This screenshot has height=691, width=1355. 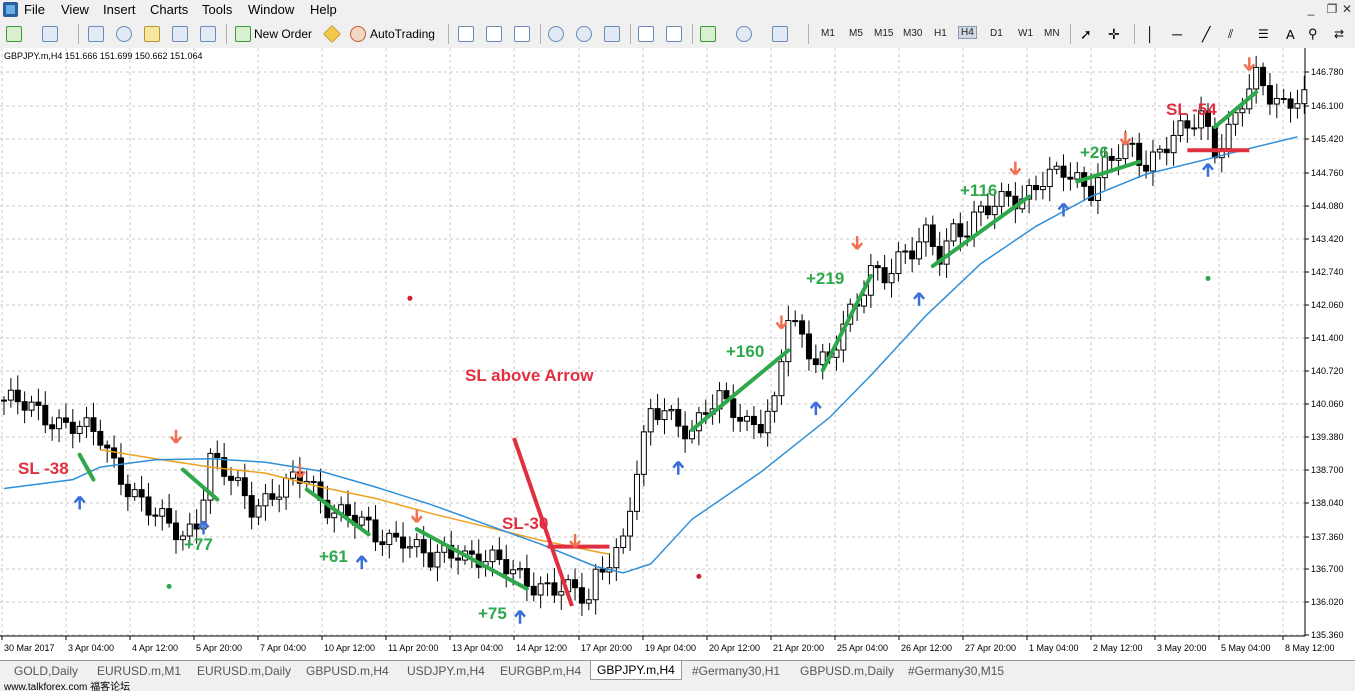 What do you see at coordinates (967, 32) in the screenshot?
I see `timeframe-h4: H4` at bounding box center [967, 32].